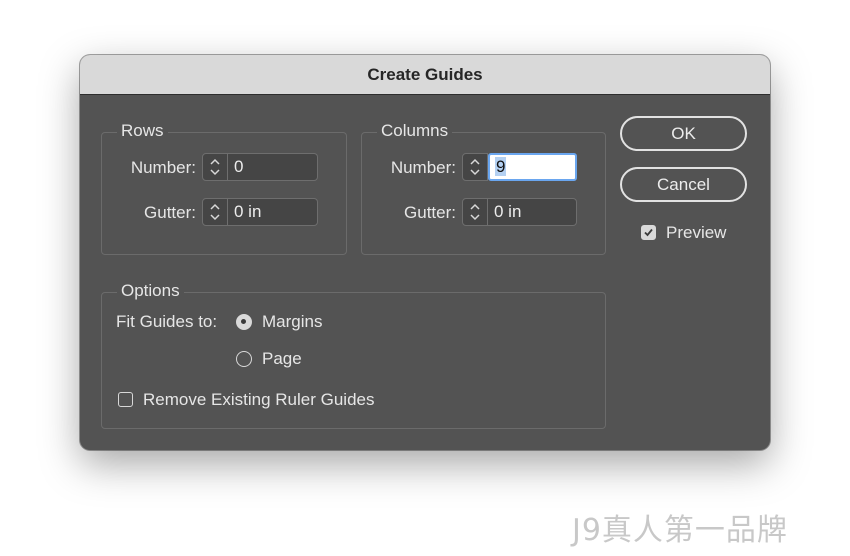  I want to click on columns-number-value: 9, so click(501, 166).